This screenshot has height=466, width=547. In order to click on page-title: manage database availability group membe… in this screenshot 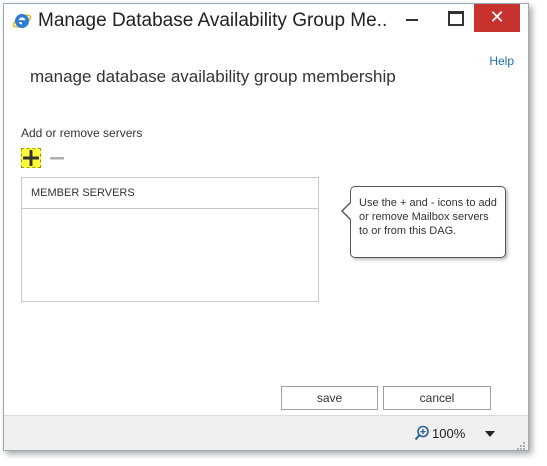, I will do `click(213, 76)`.